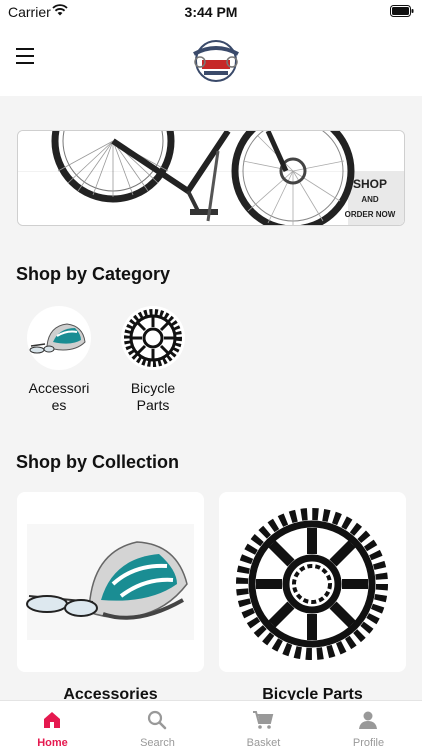 The height and width of the screenshot is (750, 422). Describe the element at coordinates (263, 720) in the screenshot. I see `cart-icon` at that location.